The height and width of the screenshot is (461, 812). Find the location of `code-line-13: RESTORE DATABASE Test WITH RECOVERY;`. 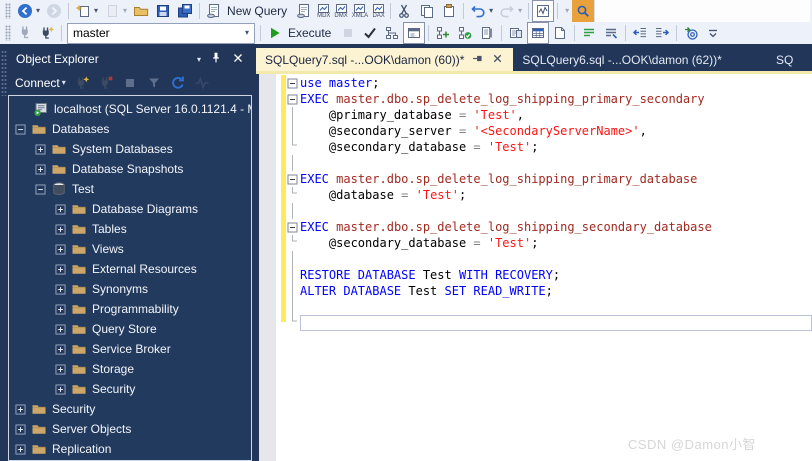

code-line-13: RESTORE DATABASE Test WITH RECOVERY; is located at coordinates (549, 275).